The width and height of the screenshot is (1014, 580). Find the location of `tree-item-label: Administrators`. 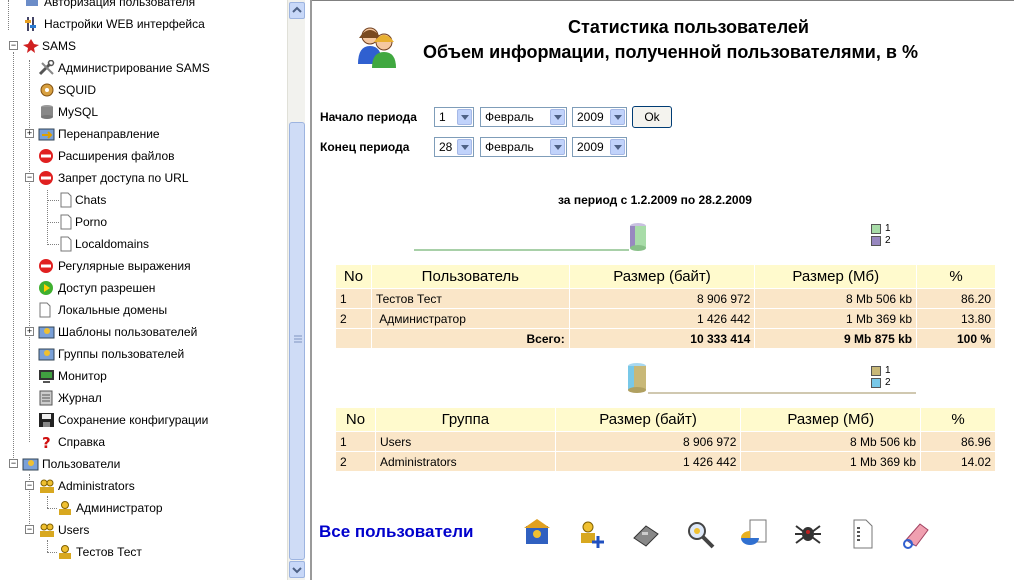

tree-item-label: Administrators is located at coordinates (96, 486).